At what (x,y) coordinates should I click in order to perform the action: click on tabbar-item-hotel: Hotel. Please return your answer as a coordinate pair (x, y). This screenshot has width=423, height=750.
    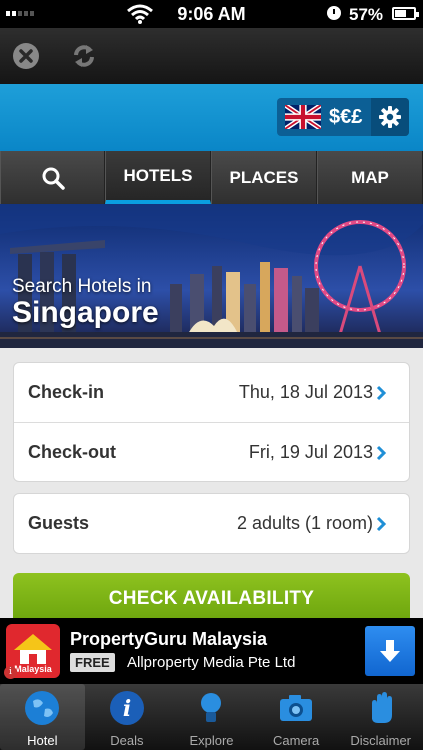
    Looking at the image, I should click on (42, 717).